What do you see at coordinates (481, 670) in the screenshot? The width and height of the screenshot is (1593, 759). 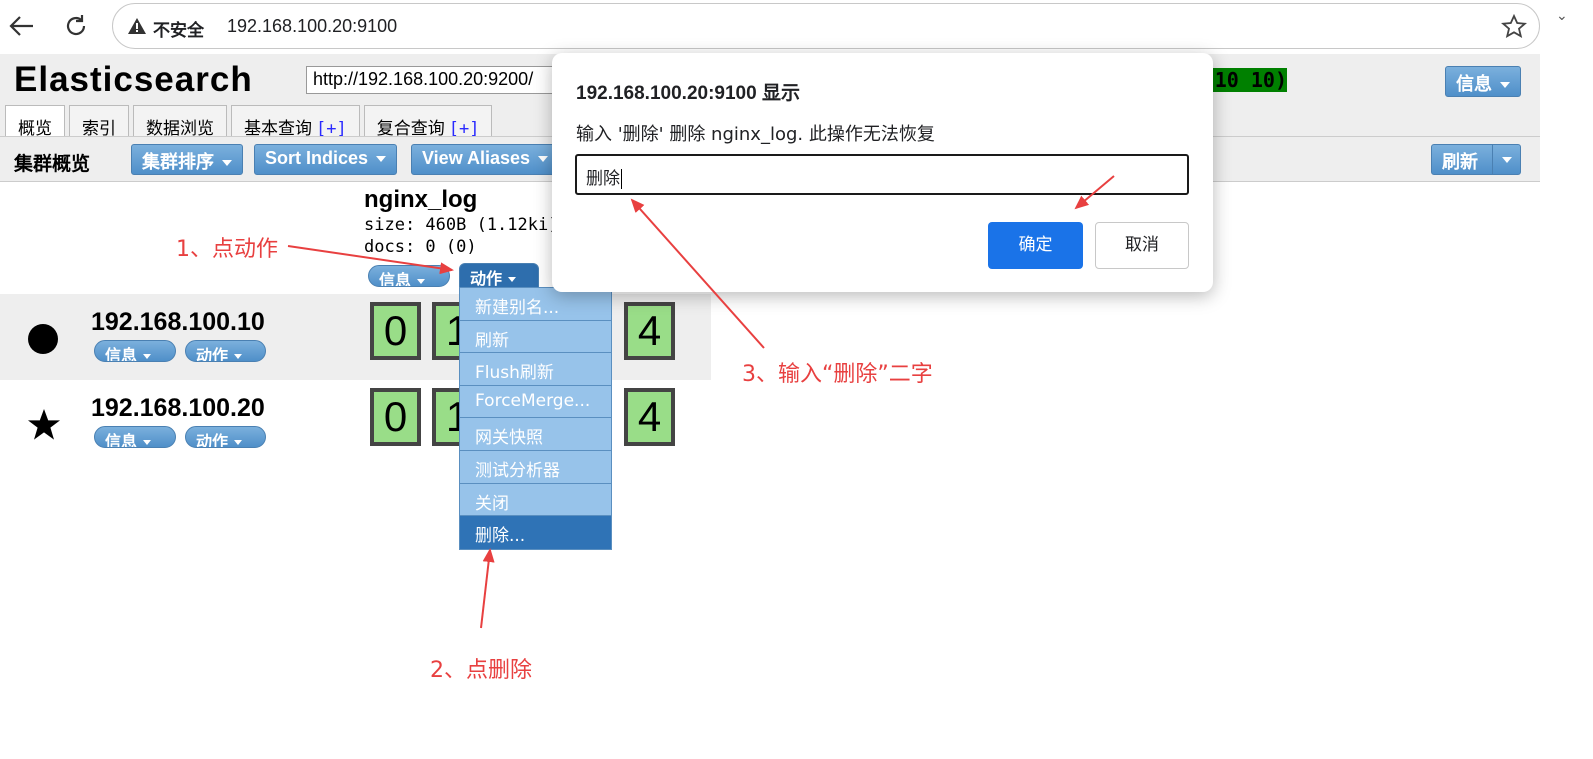 I see `annotation-step2: 2、点删除` at bounding box center [481, 670].